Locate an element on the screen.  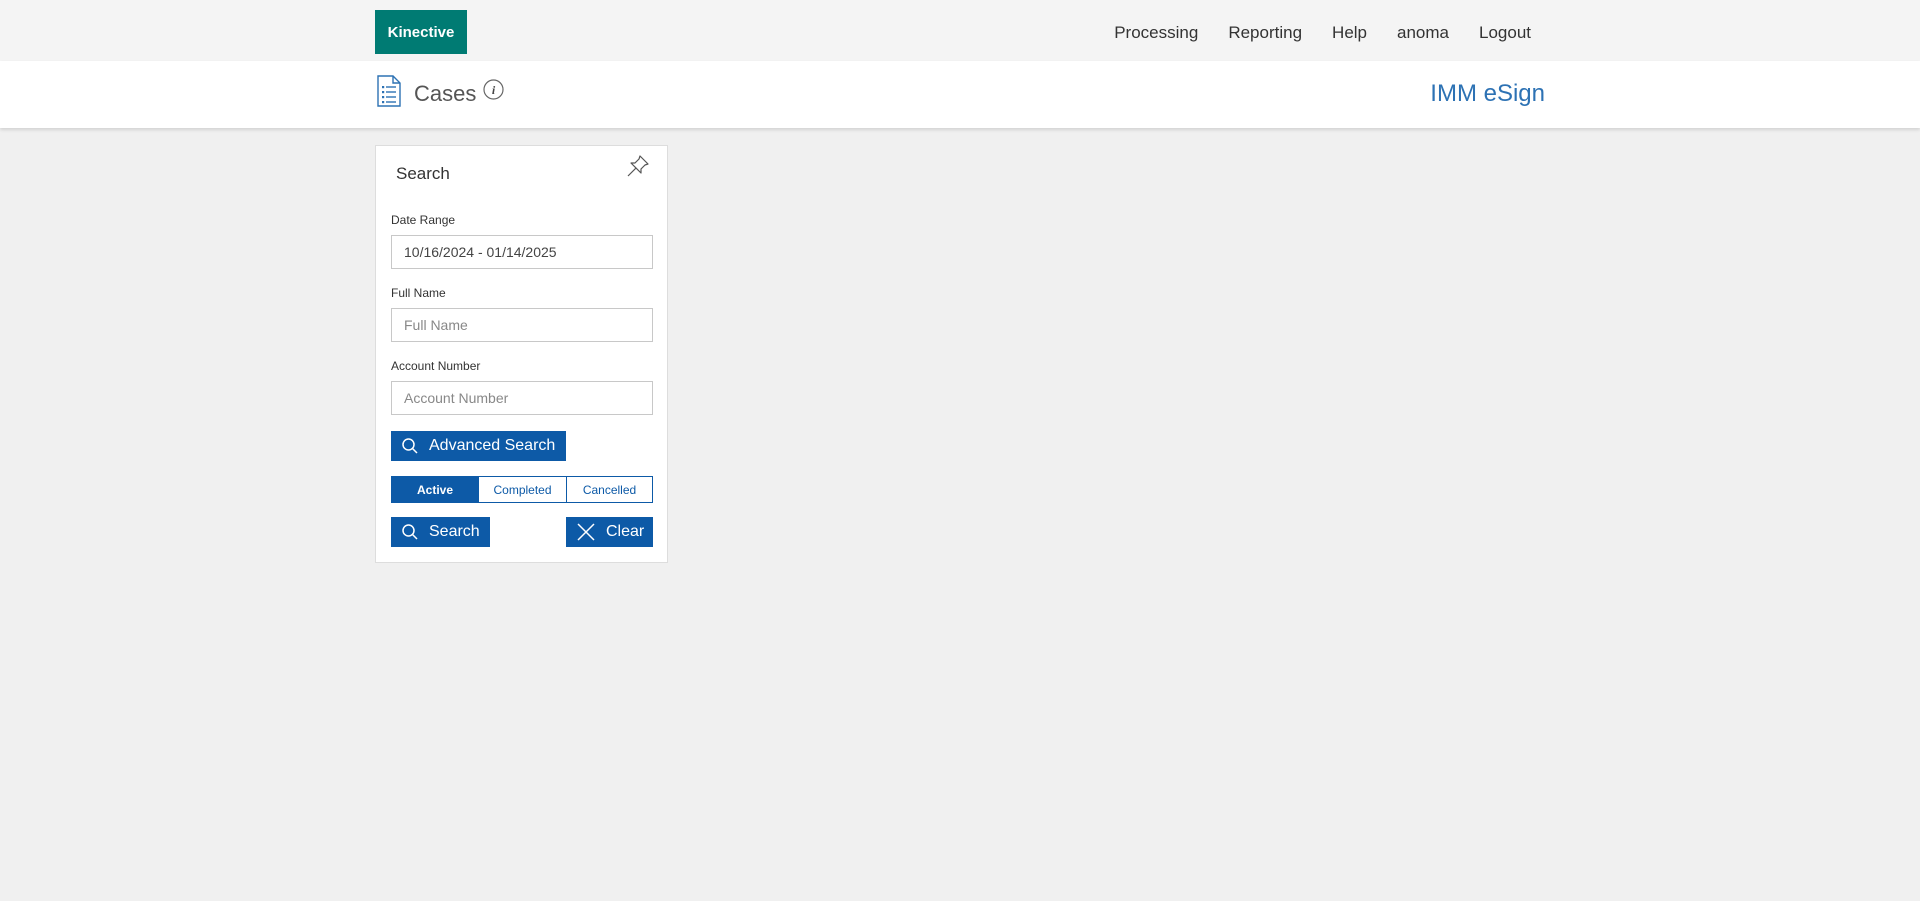
status-filter: Active Completed Cancelled is located at coordinates (522, 489).